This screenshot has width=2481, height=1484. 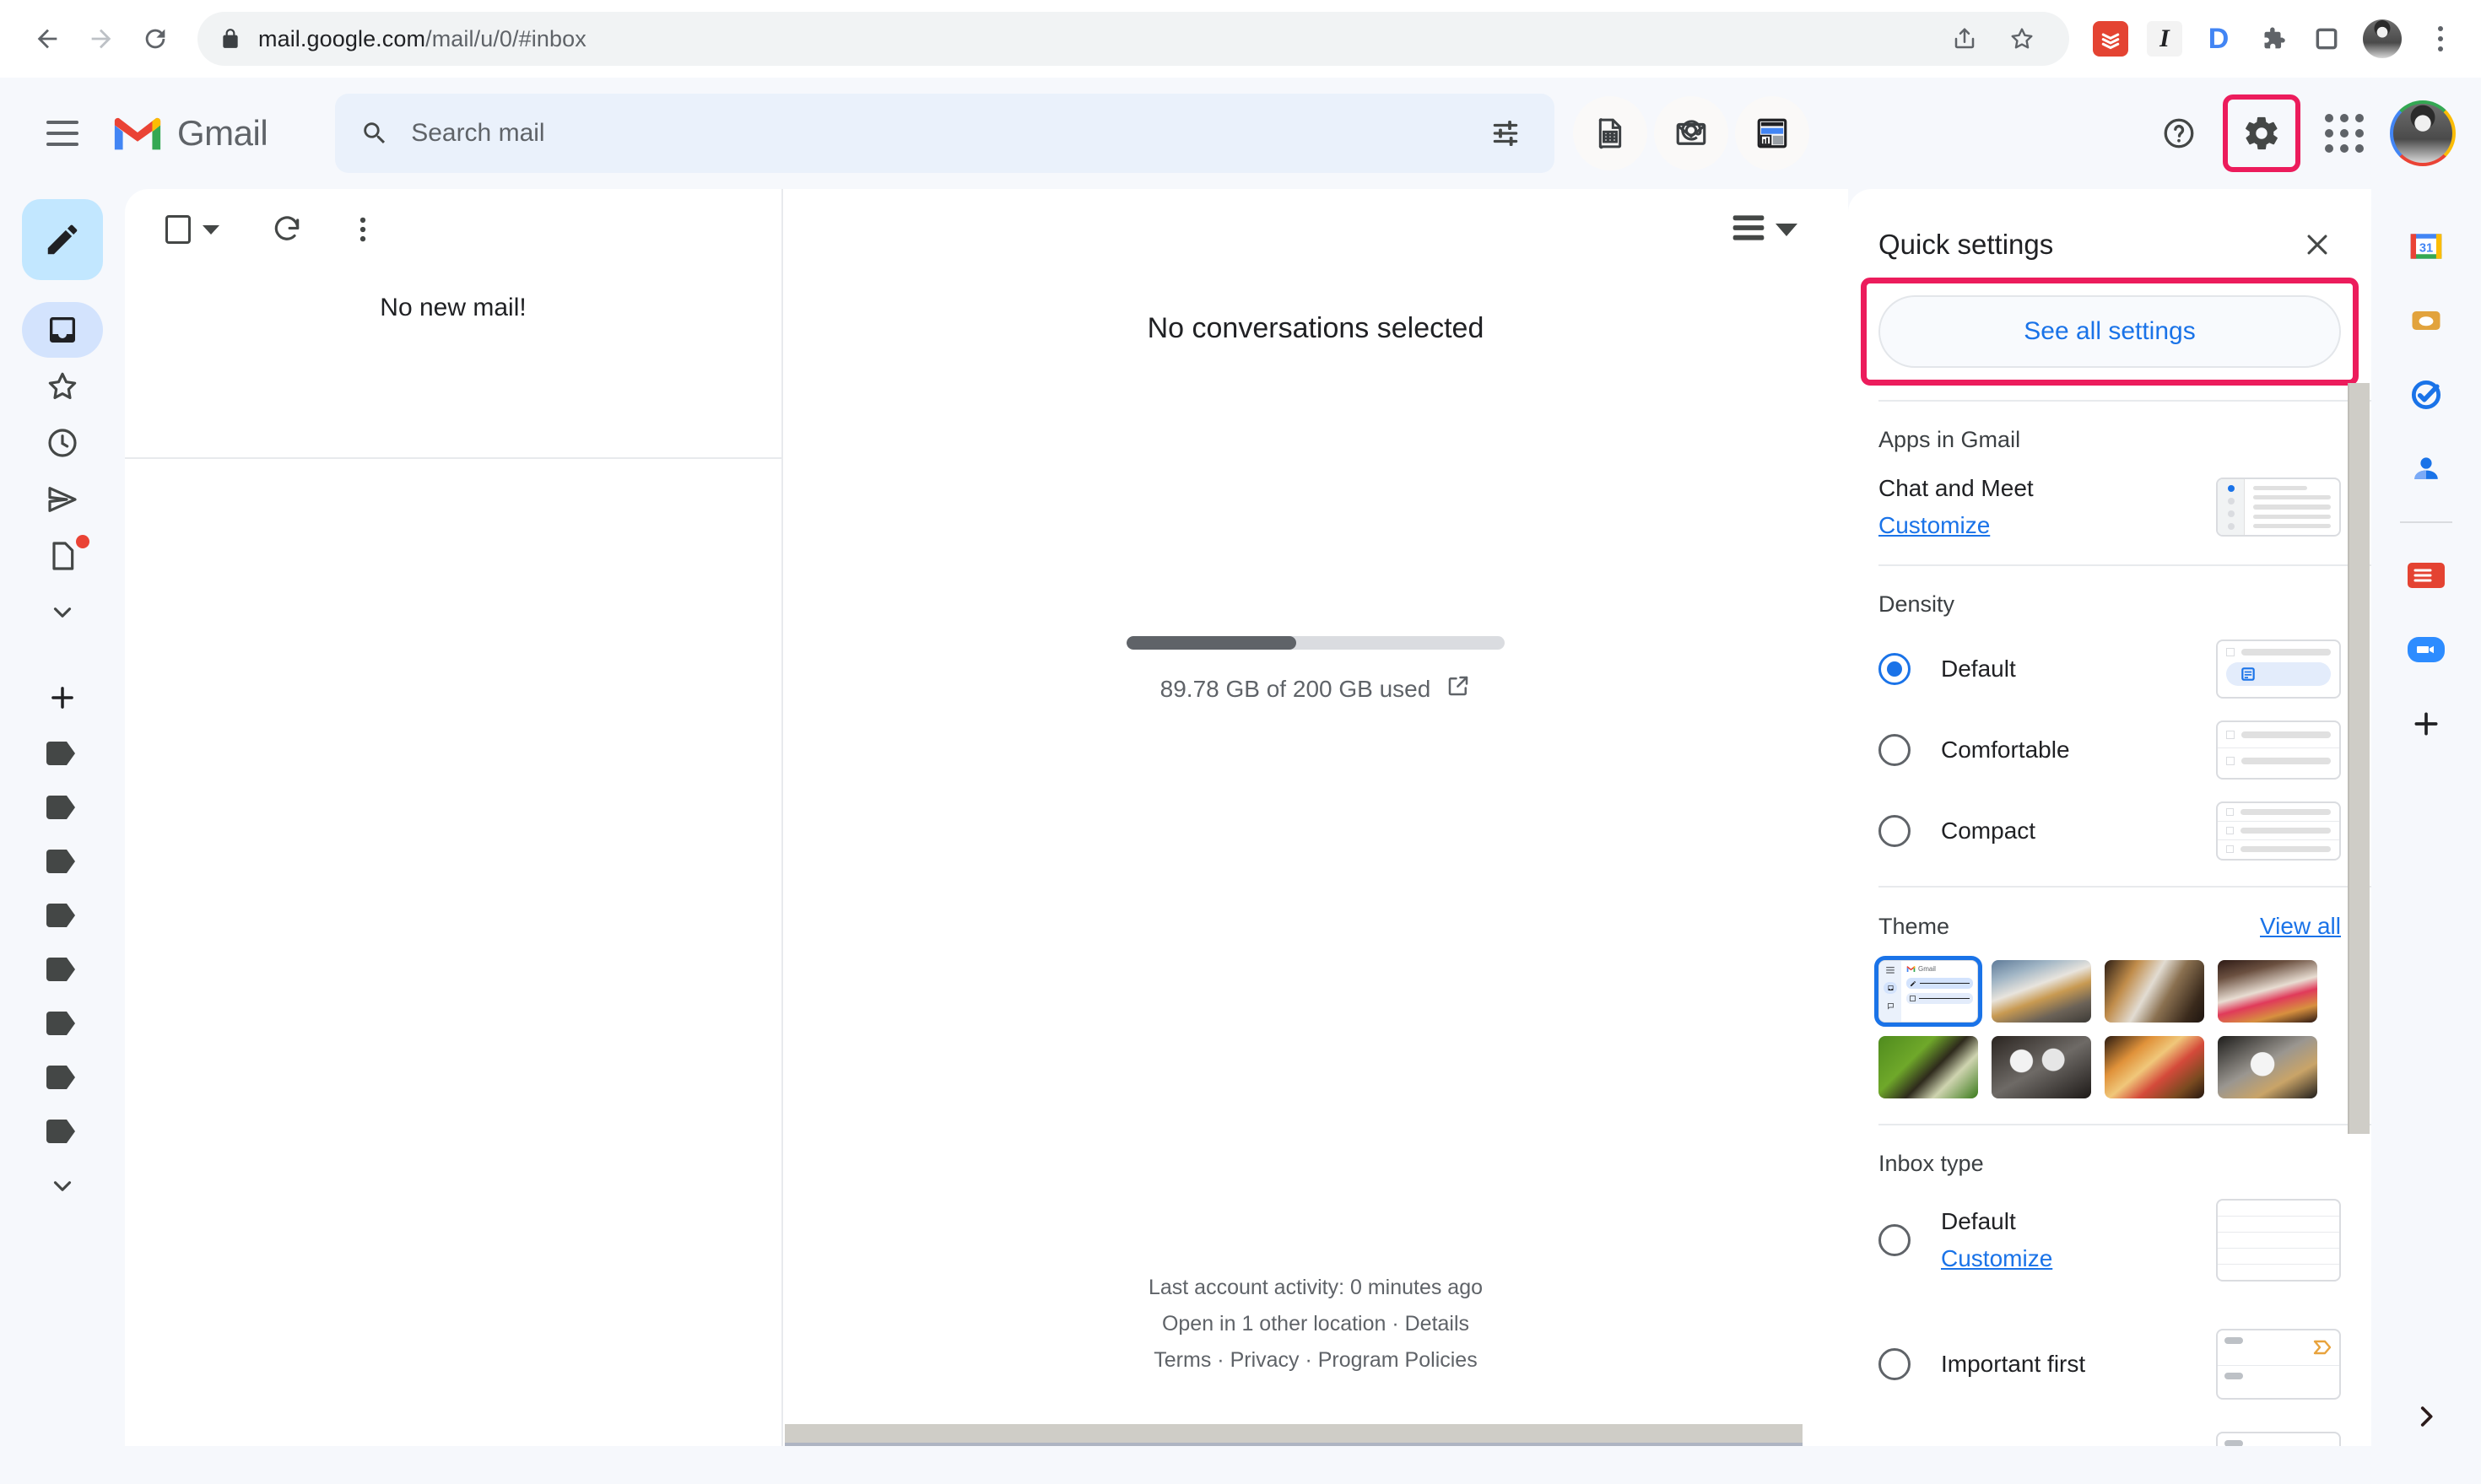 I want to click on theme-photo-autumn-tile, so click(x=2154, y=1067).